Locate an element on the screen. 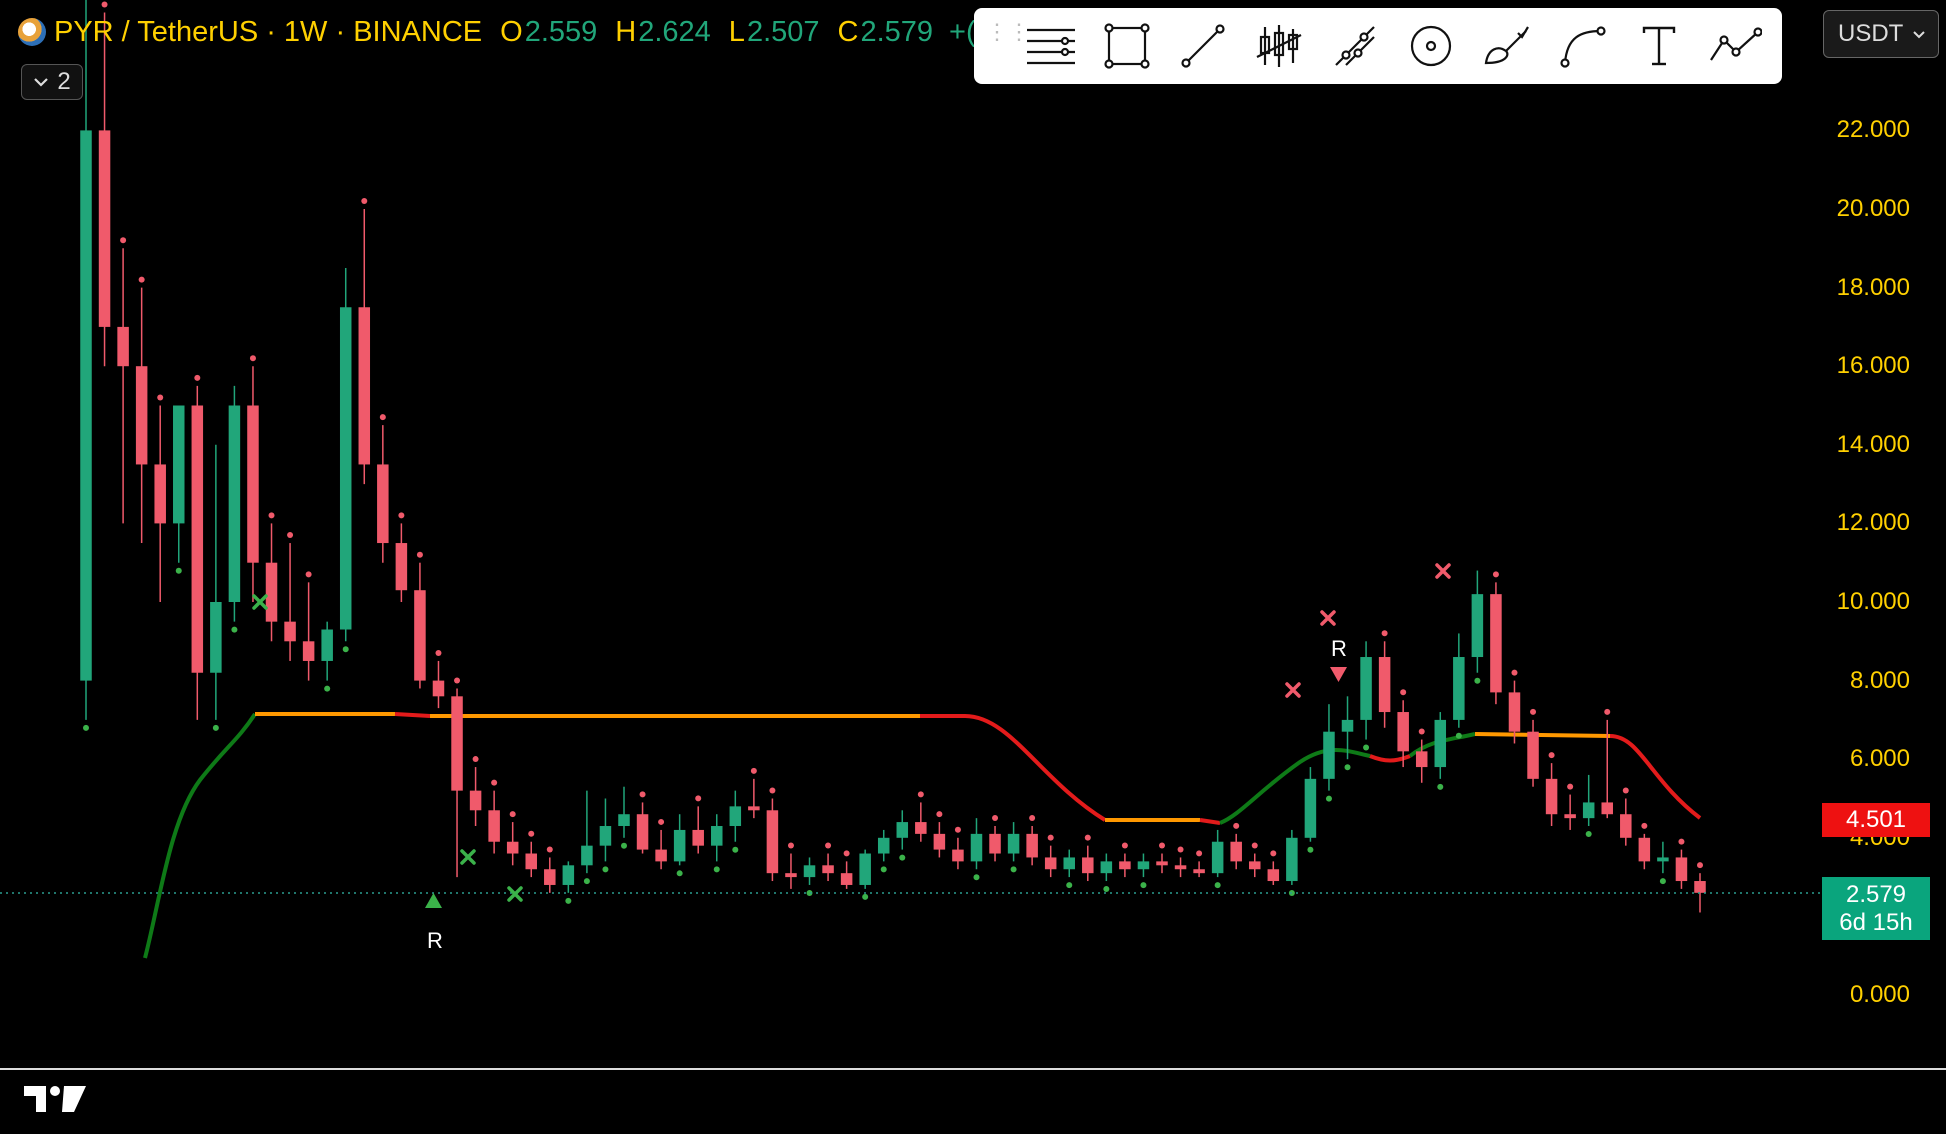  drawing-toolbar: ⋮⋮ is located at coordinates (1378, 46).